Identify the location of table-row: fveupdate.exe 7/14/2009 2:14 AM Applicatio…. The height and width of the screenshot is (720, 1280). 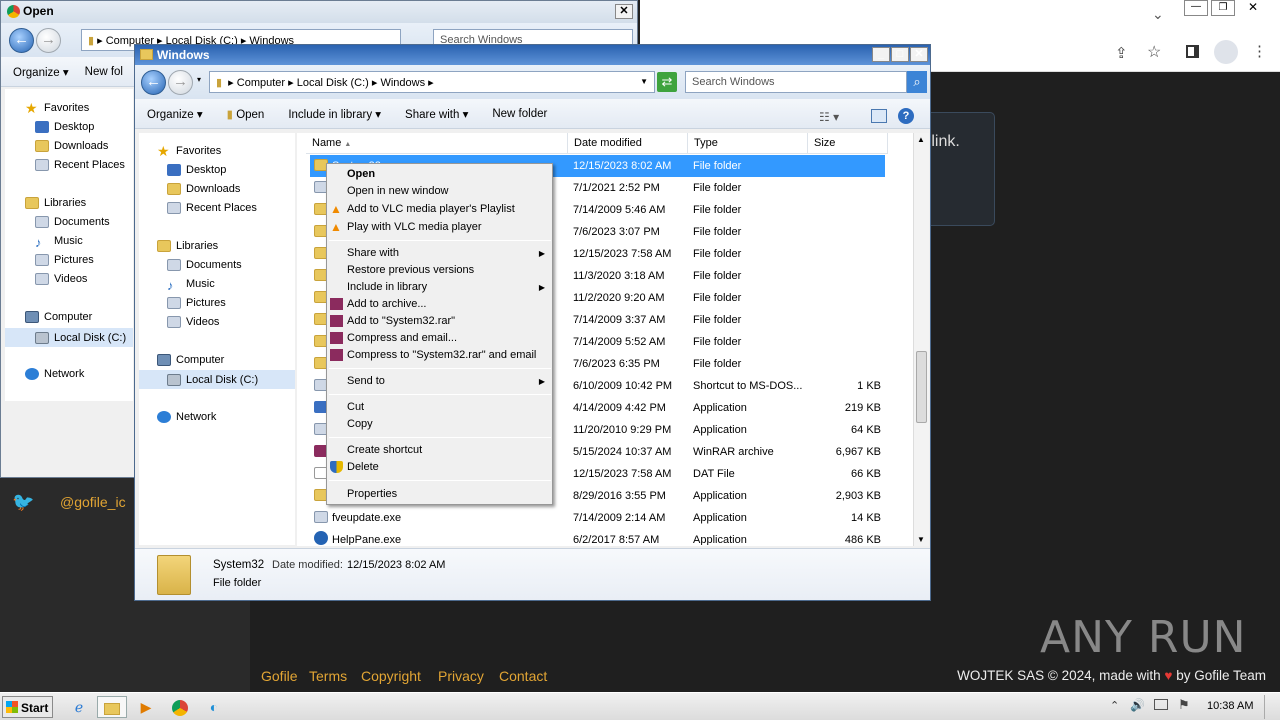
(597, 518).